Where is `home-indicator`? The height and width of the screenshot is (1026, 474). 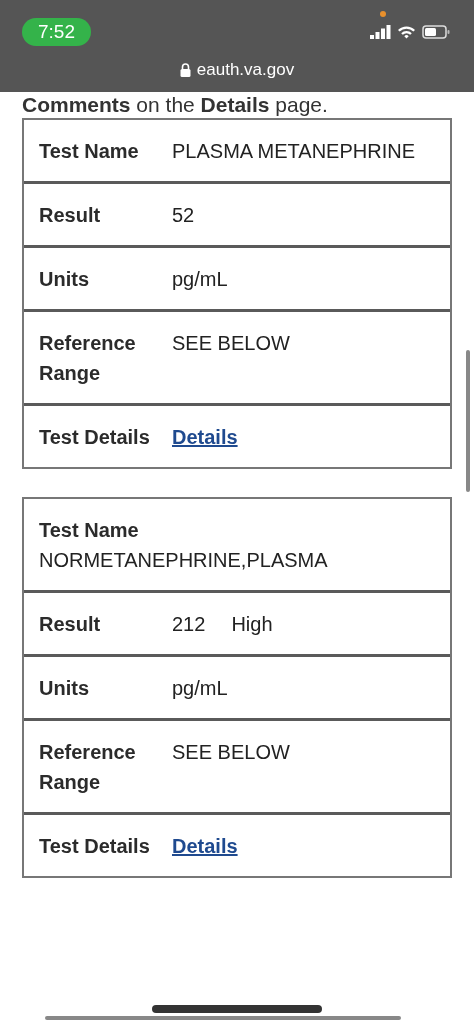
home-indicator is located at coordinates (237, 1009).